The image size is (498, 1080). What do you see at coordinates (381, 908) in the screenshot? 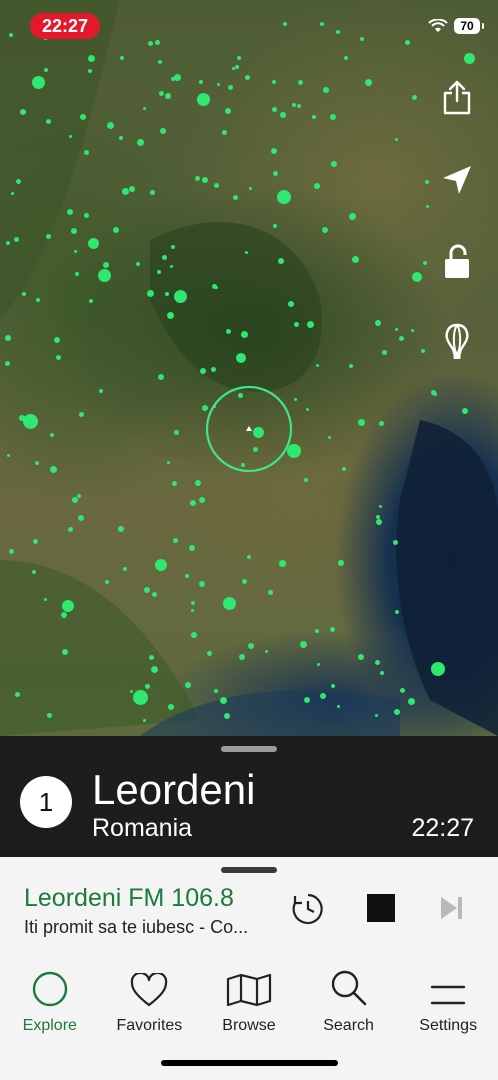
I see `stop-button` at bounding box center [381, 908].